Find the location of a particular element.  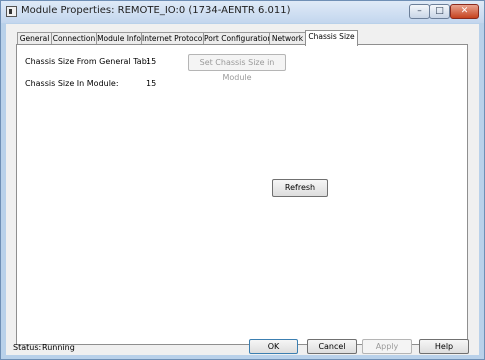

close-icon: ✕ is located at coordinates (464, 11).